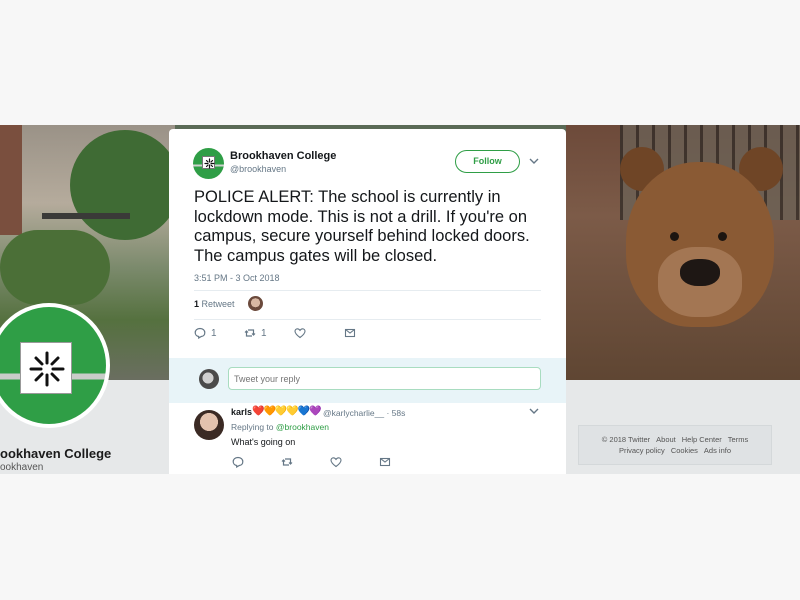 This screenshot has height=600, width=800. I want to click on retweet-action: 1, so click(255, 333).